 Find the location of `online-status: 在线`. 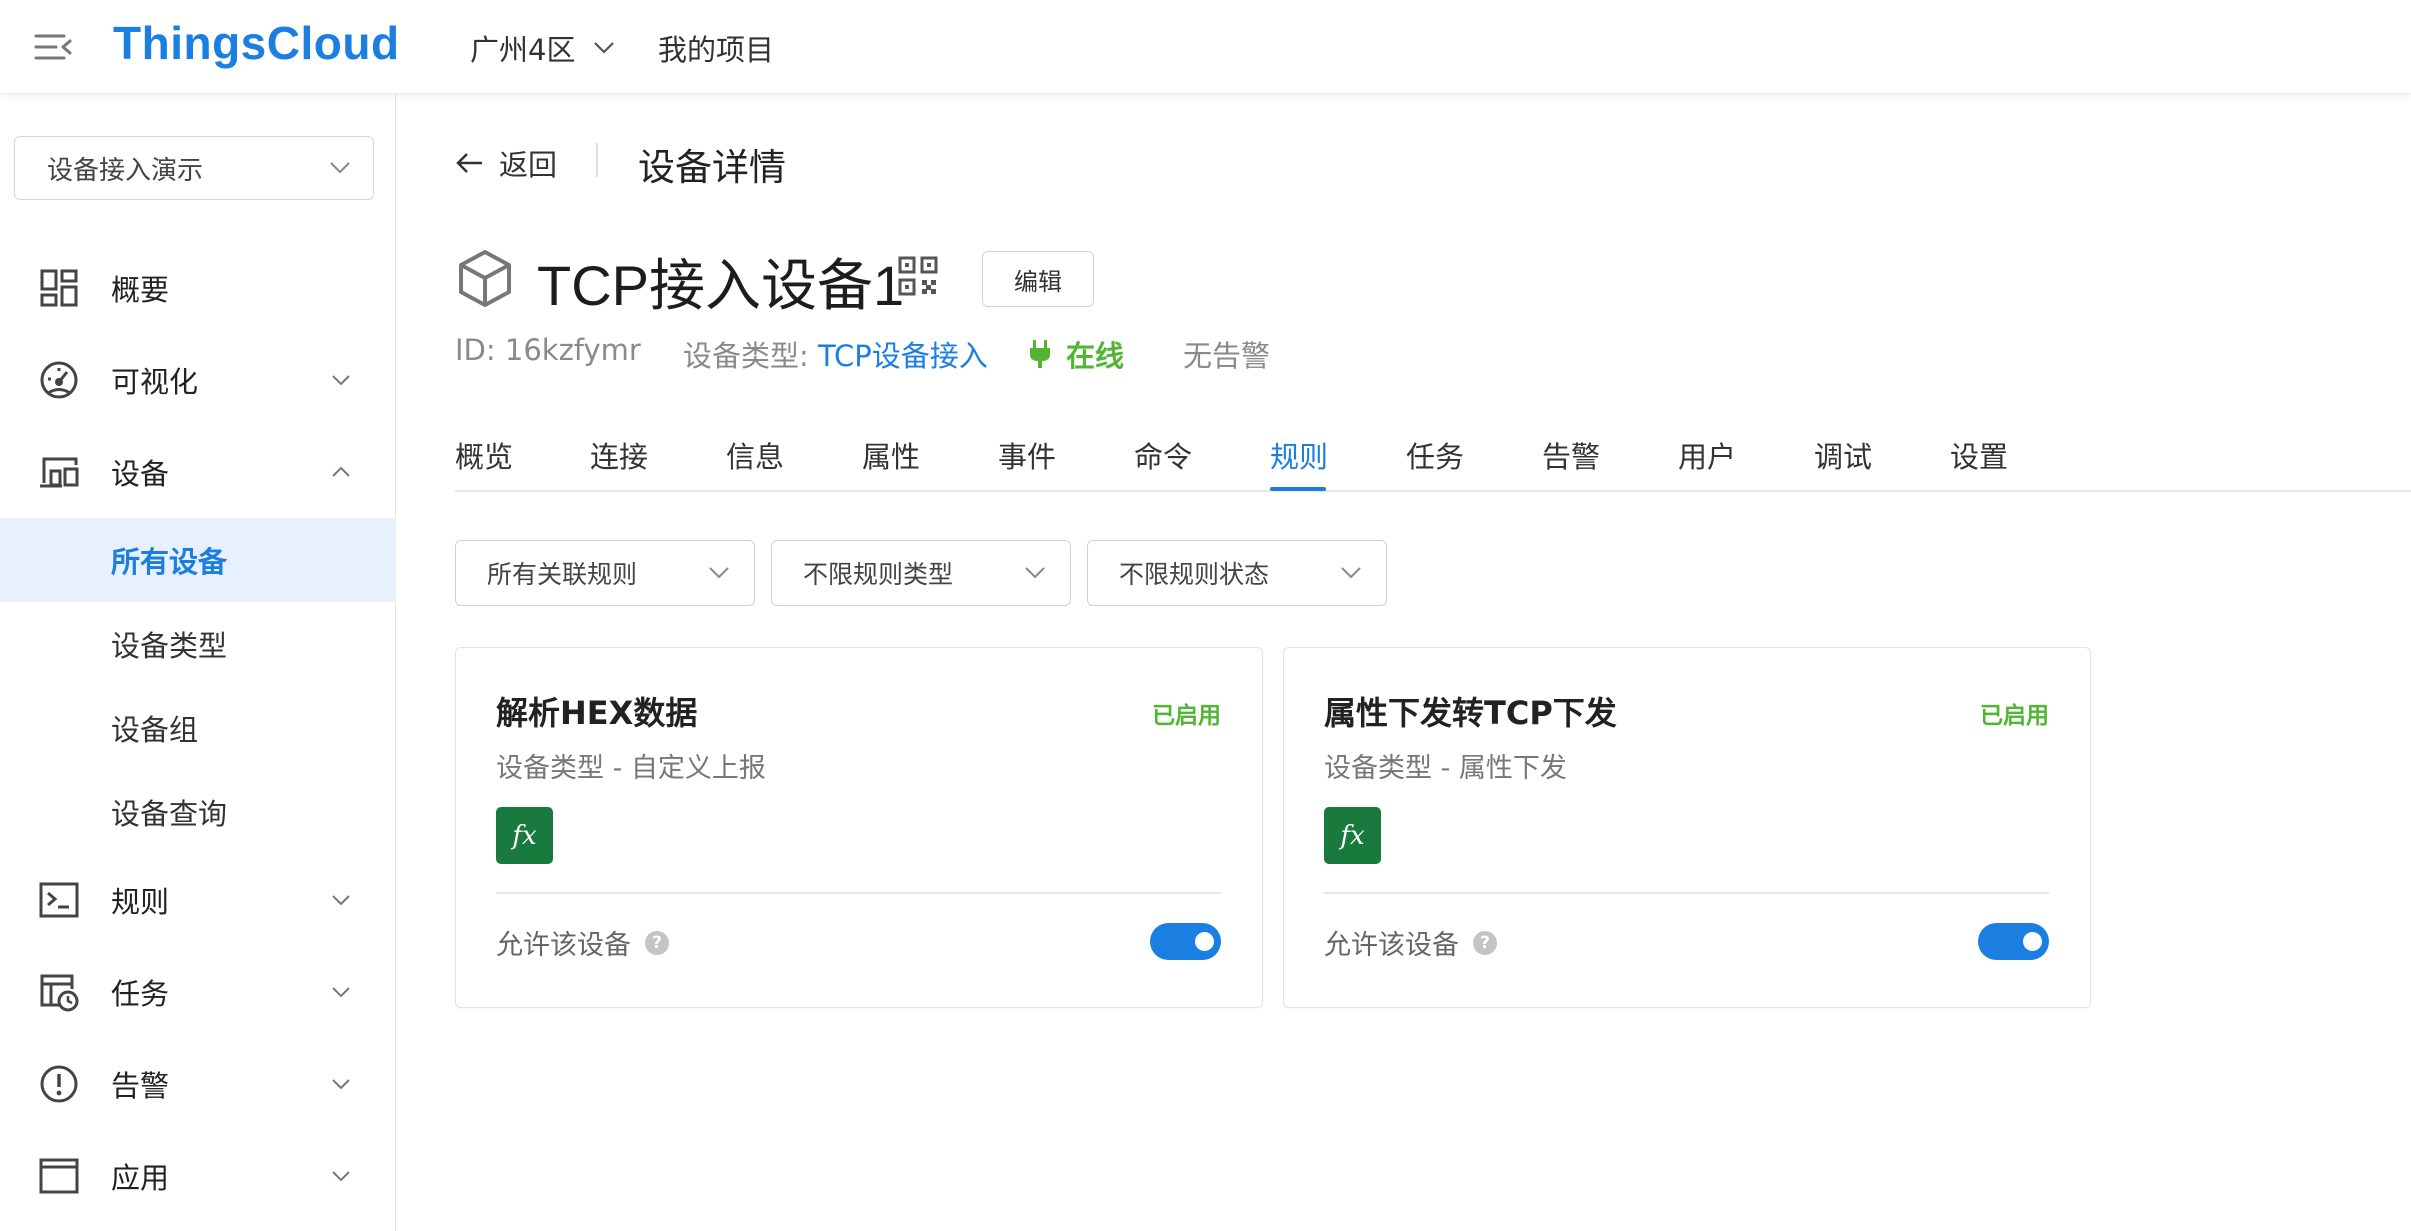

online-status: 在线 is located at coordinates (1076, 354).